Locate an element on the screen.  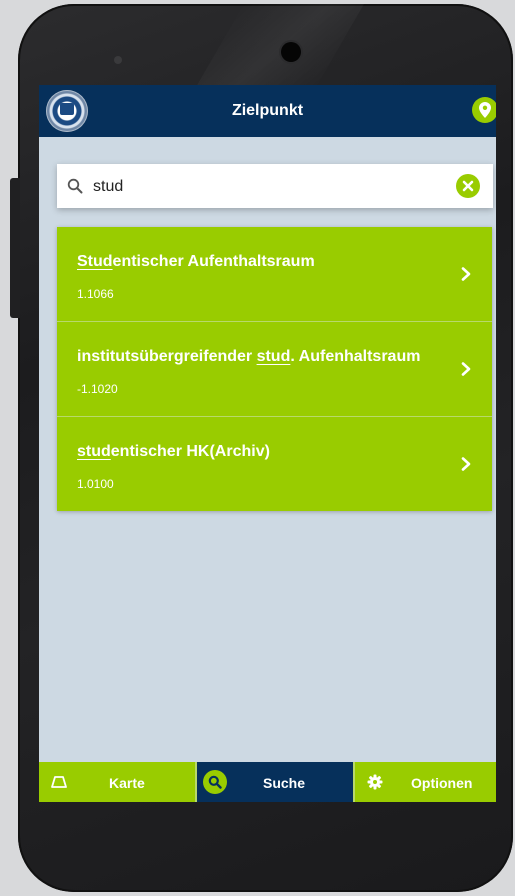
search-bar is located at coordinates (275, 186).